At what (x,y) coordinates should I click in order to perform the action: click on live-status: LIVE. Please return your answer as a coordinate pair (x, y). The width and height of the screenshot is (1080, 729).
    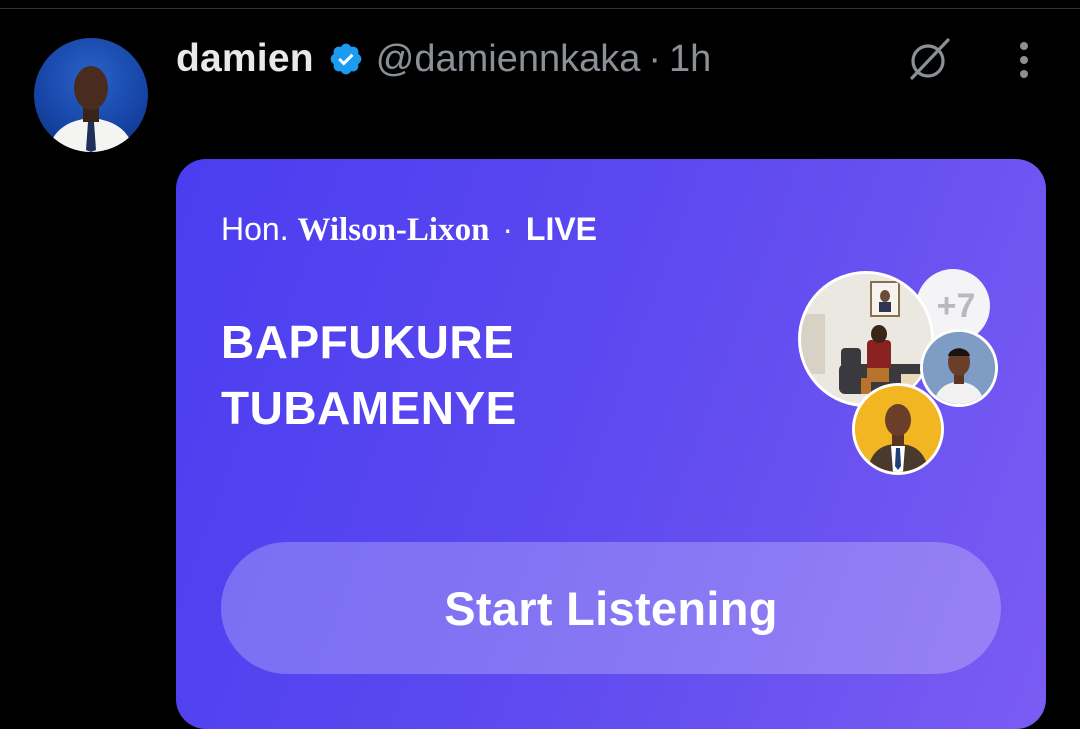
    Looking at the image, I should click on (561, 229).